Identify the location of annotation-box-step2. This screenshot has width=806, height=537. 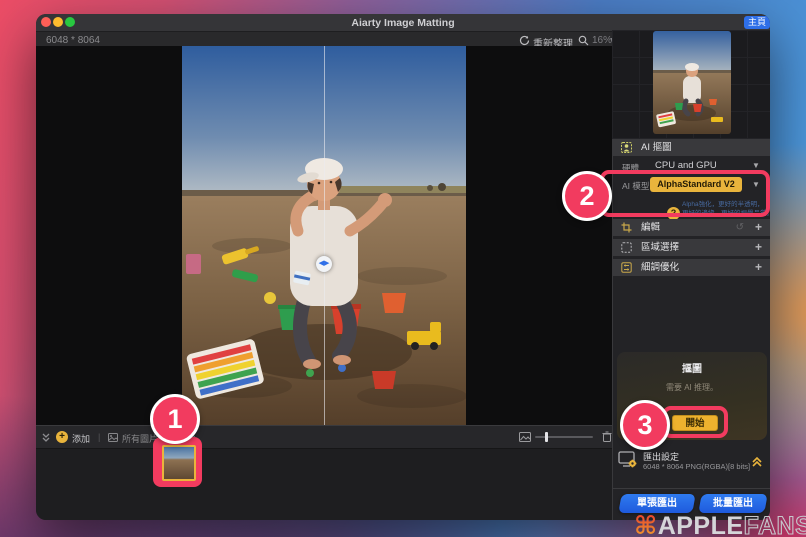
(685, 193).